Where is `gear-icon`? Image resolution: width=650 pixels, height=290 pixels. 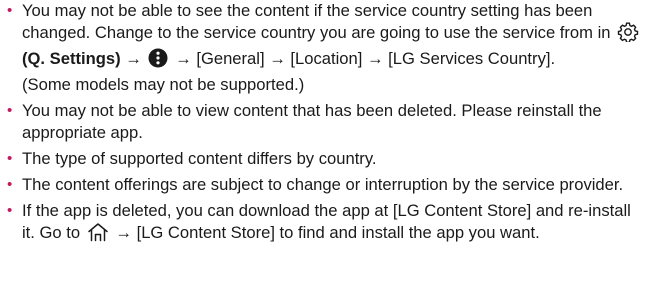 gear-icon is located at coordinates (628, 35).